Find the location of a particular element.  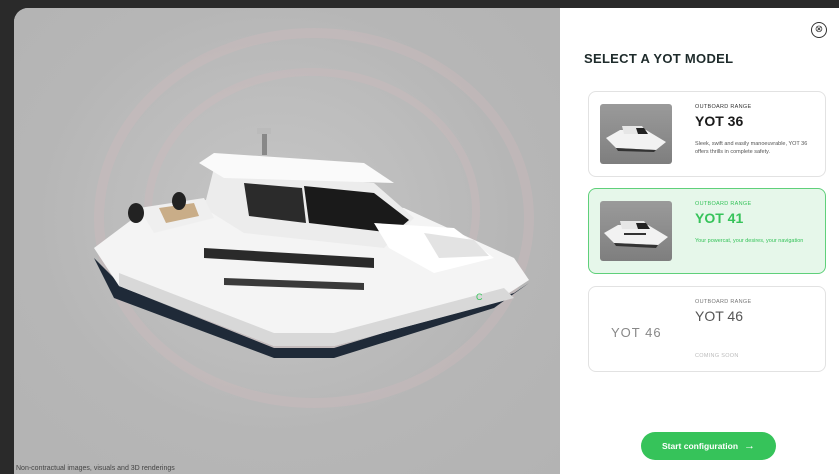

arrow-right-icon: → is located at coordinates (750, 446).